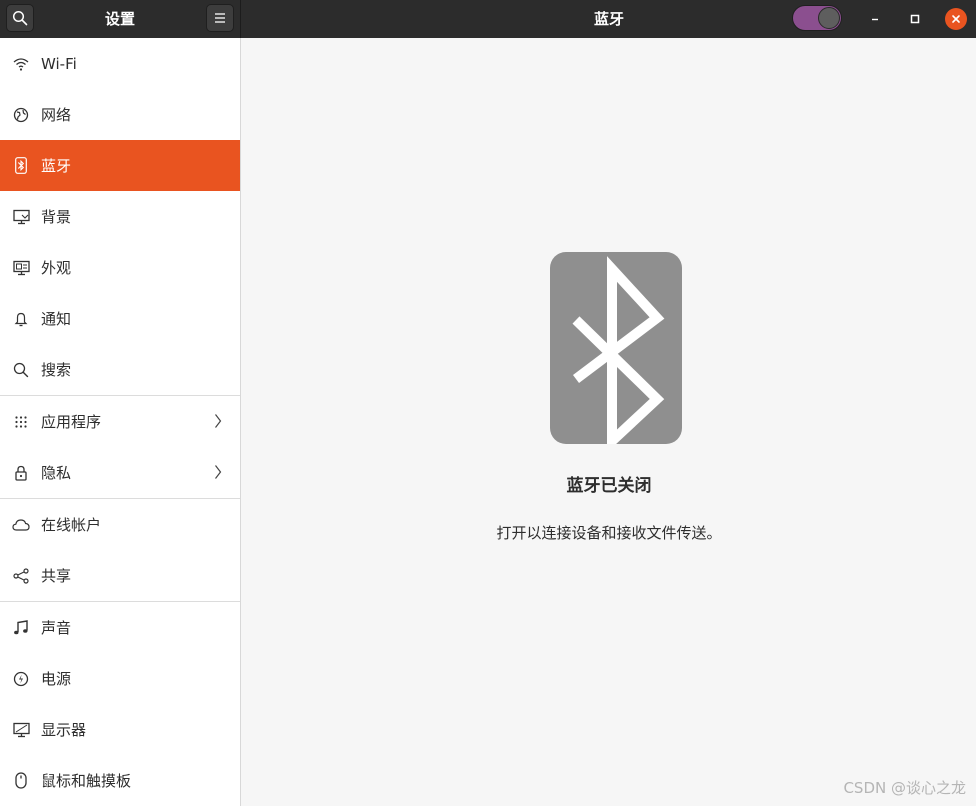  I want to click on menu-button, so click(220, 18).